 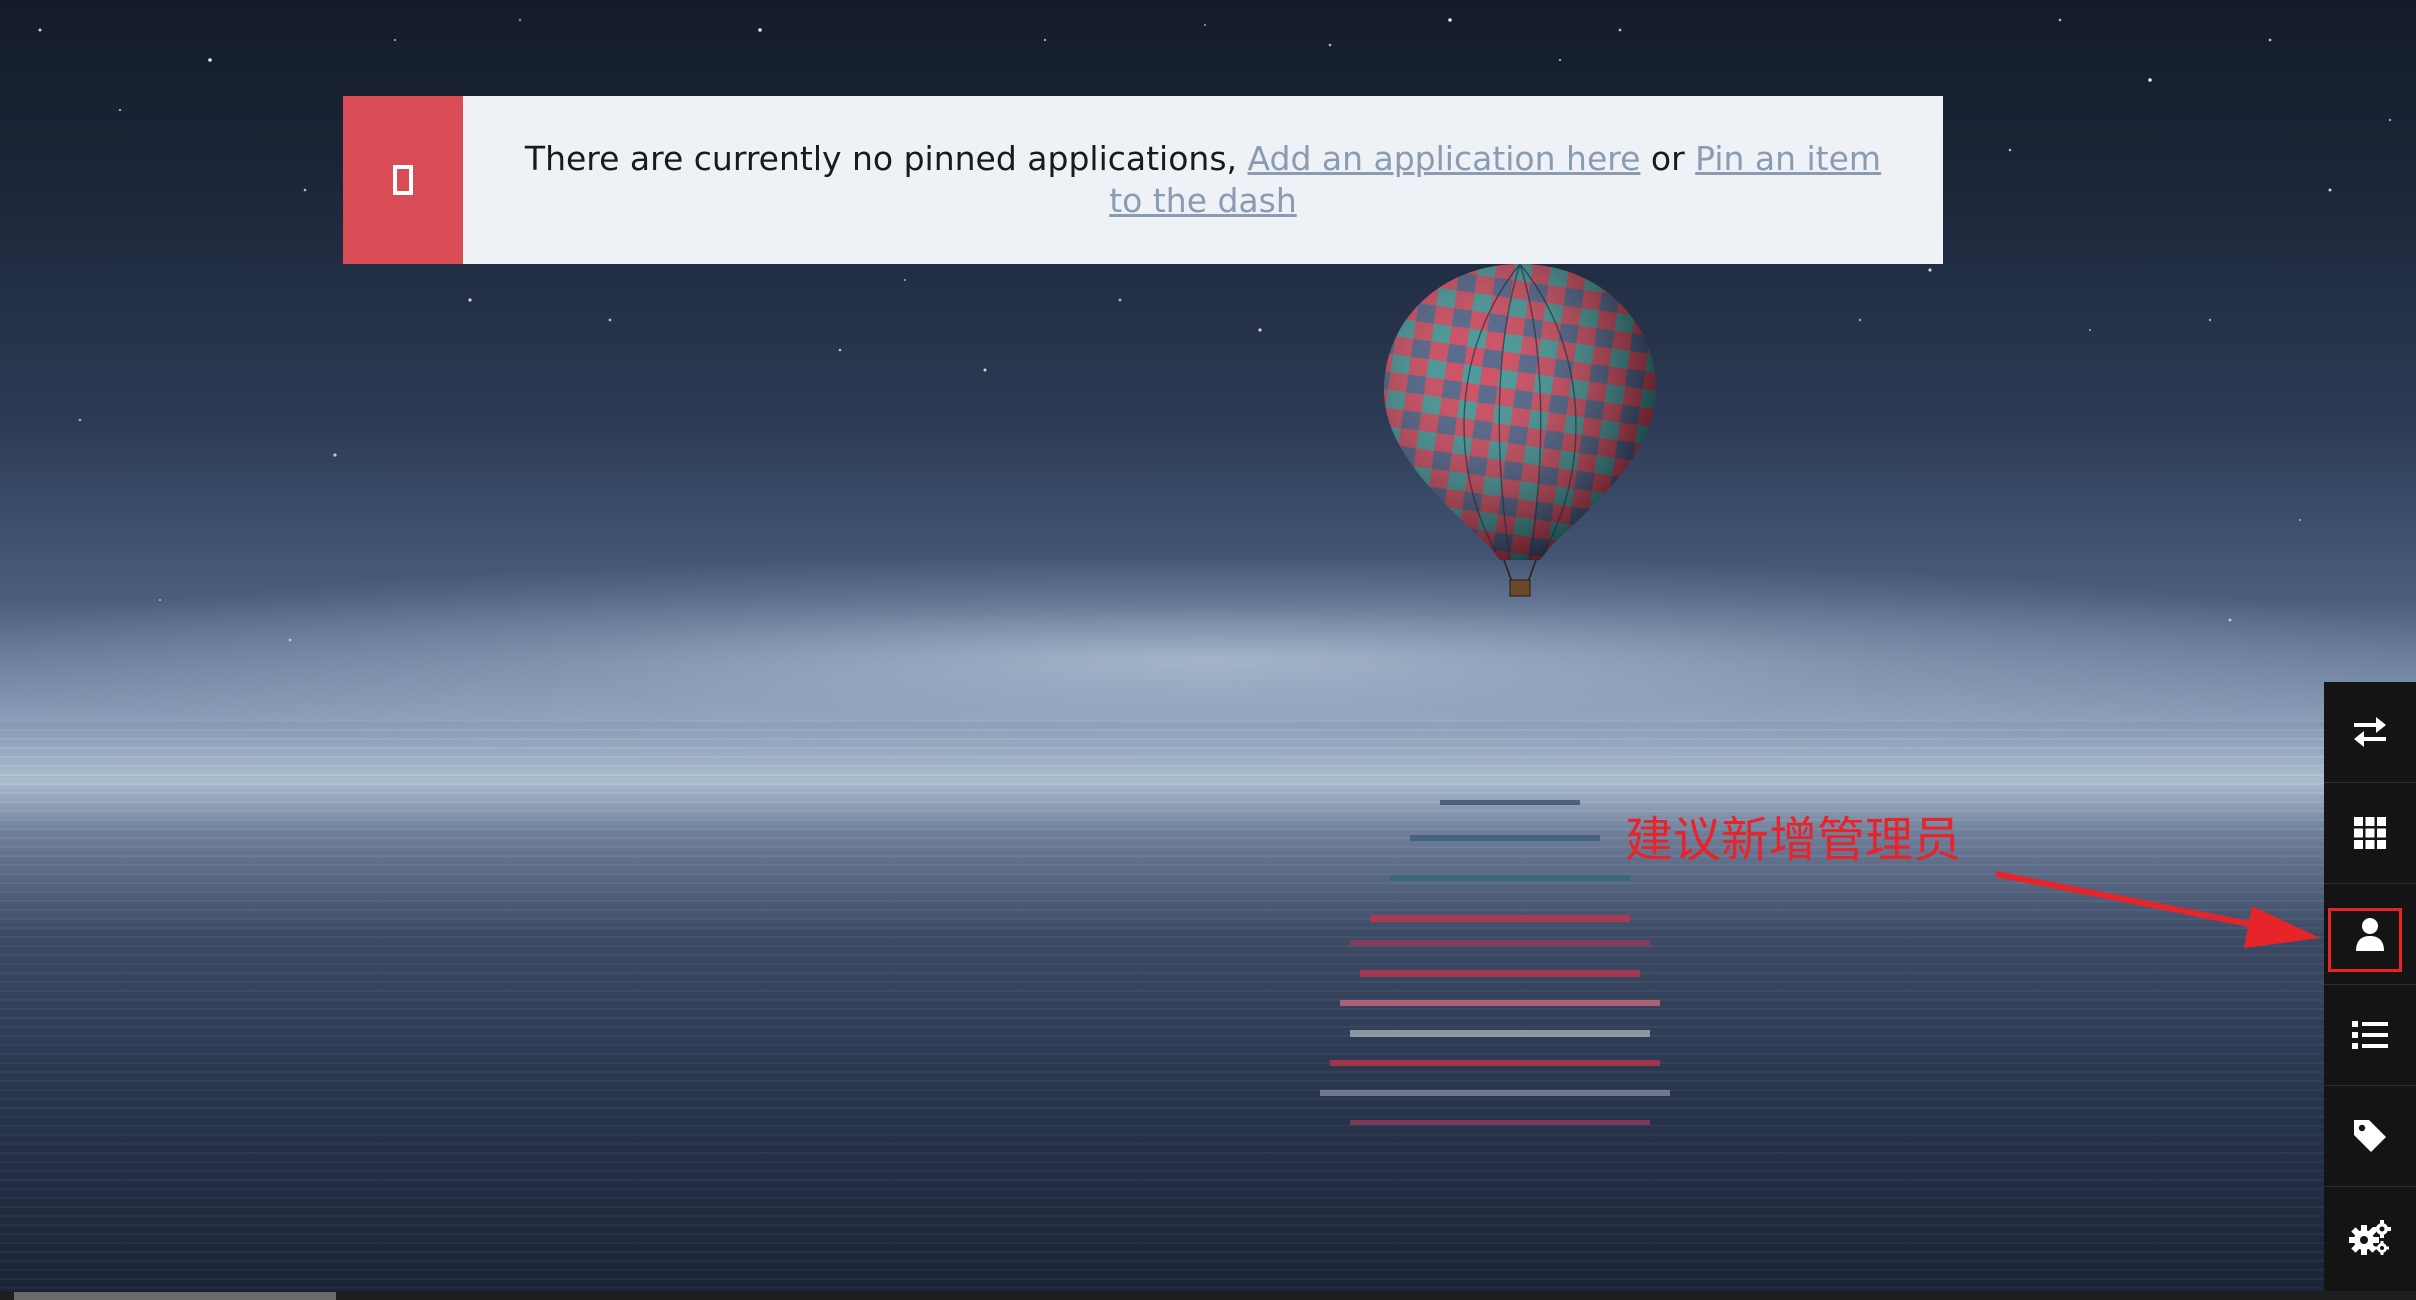 What do you see at coordinates (1208, 1295) in the screenshot?
I see `horizontal-scrollbar-track` at bounding box center [1208, 1295].